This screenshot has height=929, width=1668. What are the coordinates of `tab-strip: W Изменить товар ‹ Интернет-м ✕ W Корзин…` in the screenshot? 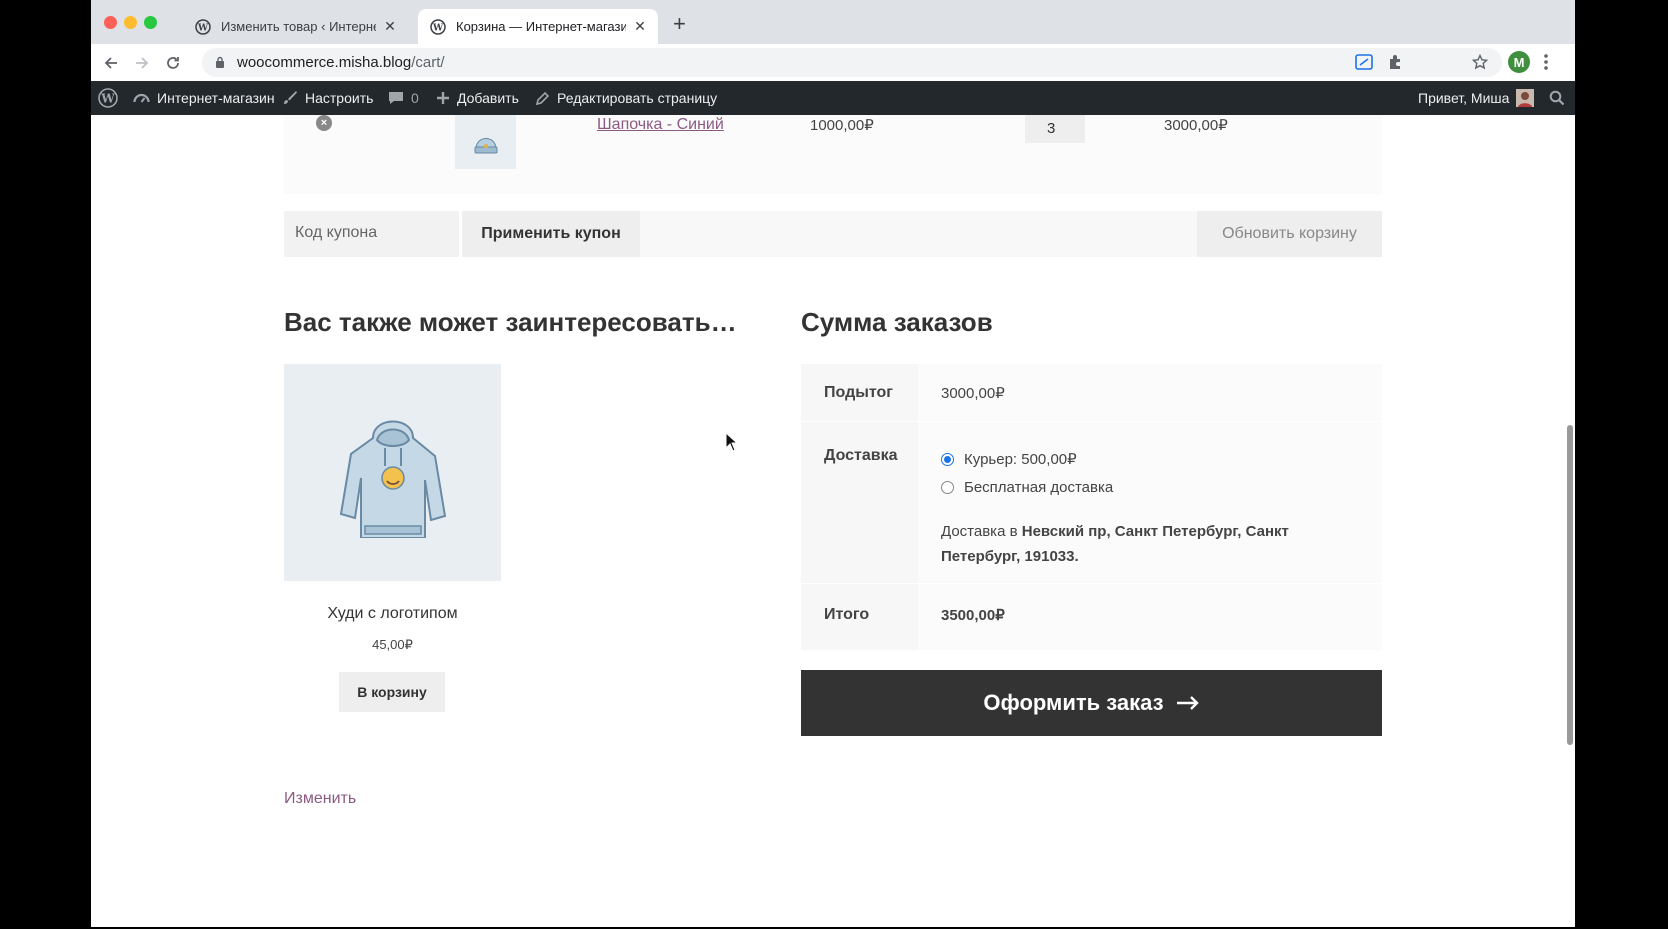 It's located at (833, 22).